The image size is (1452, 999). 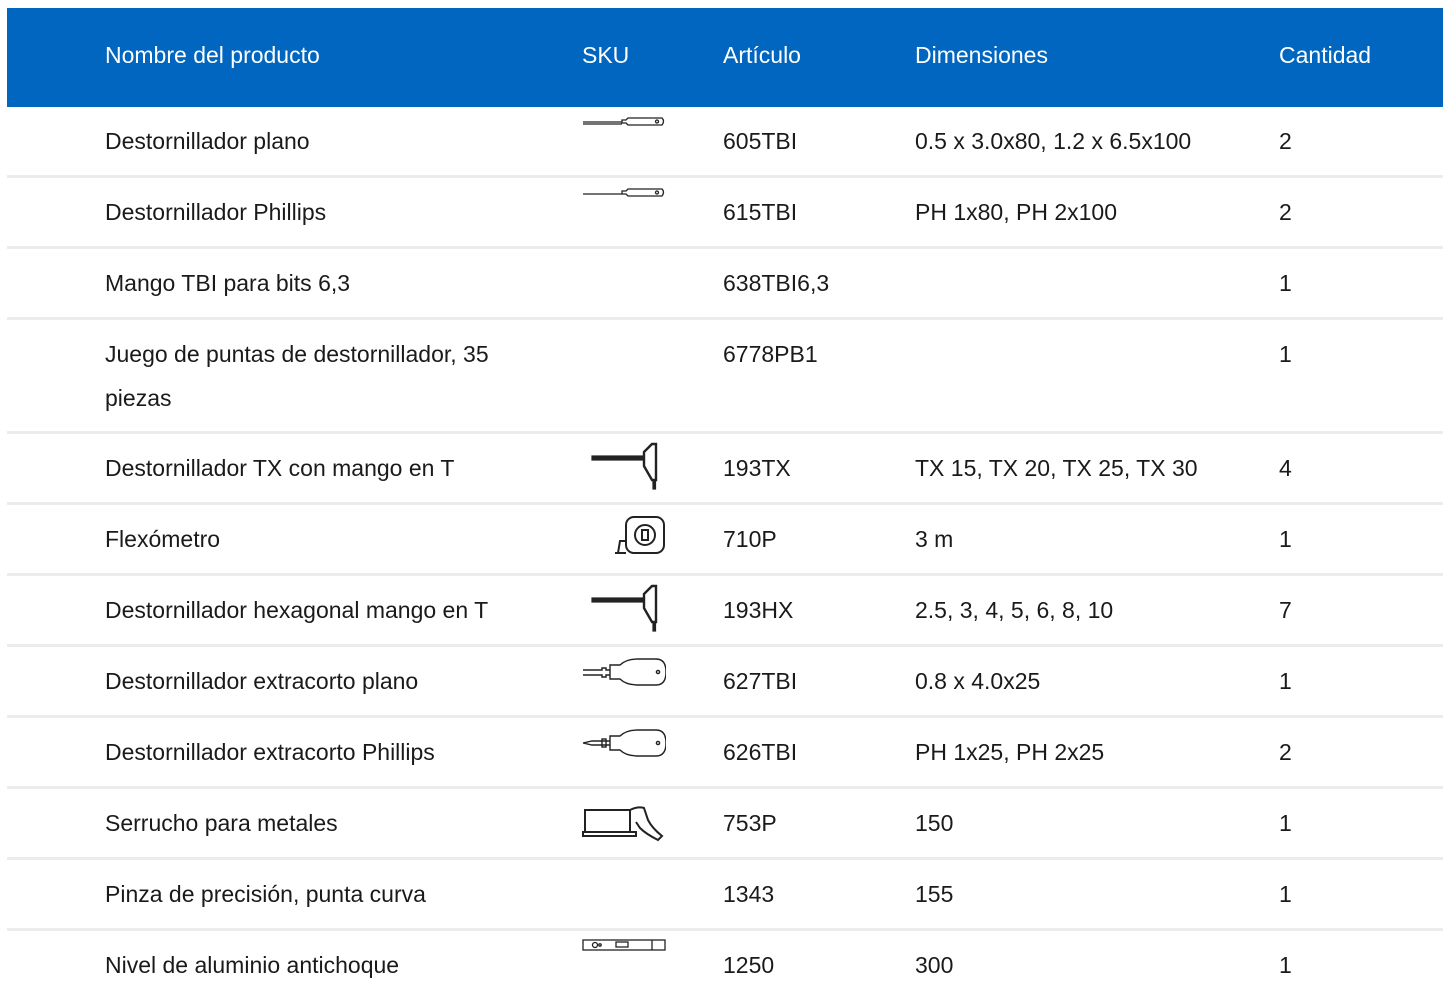 What do you see at coordinates (760, 141) in the screenshot?
I see `article-code: 605TBI` at bounding box center [760, 141].